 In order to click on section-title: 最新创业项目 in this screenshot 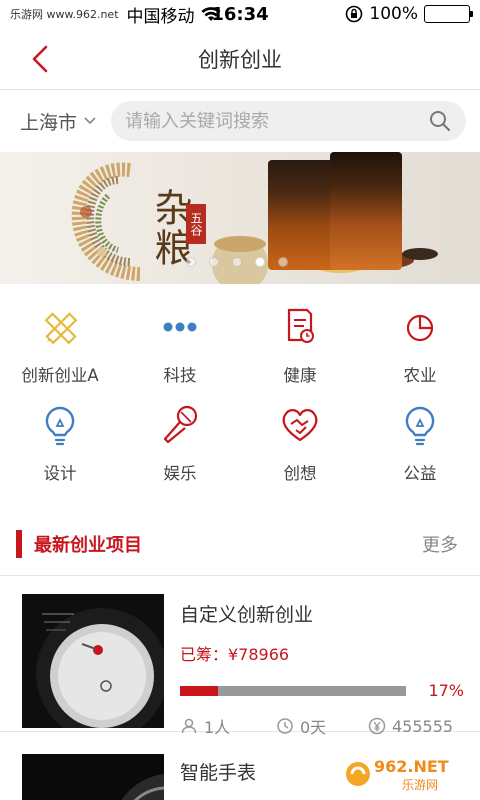, I will do `click(88, 545)`.